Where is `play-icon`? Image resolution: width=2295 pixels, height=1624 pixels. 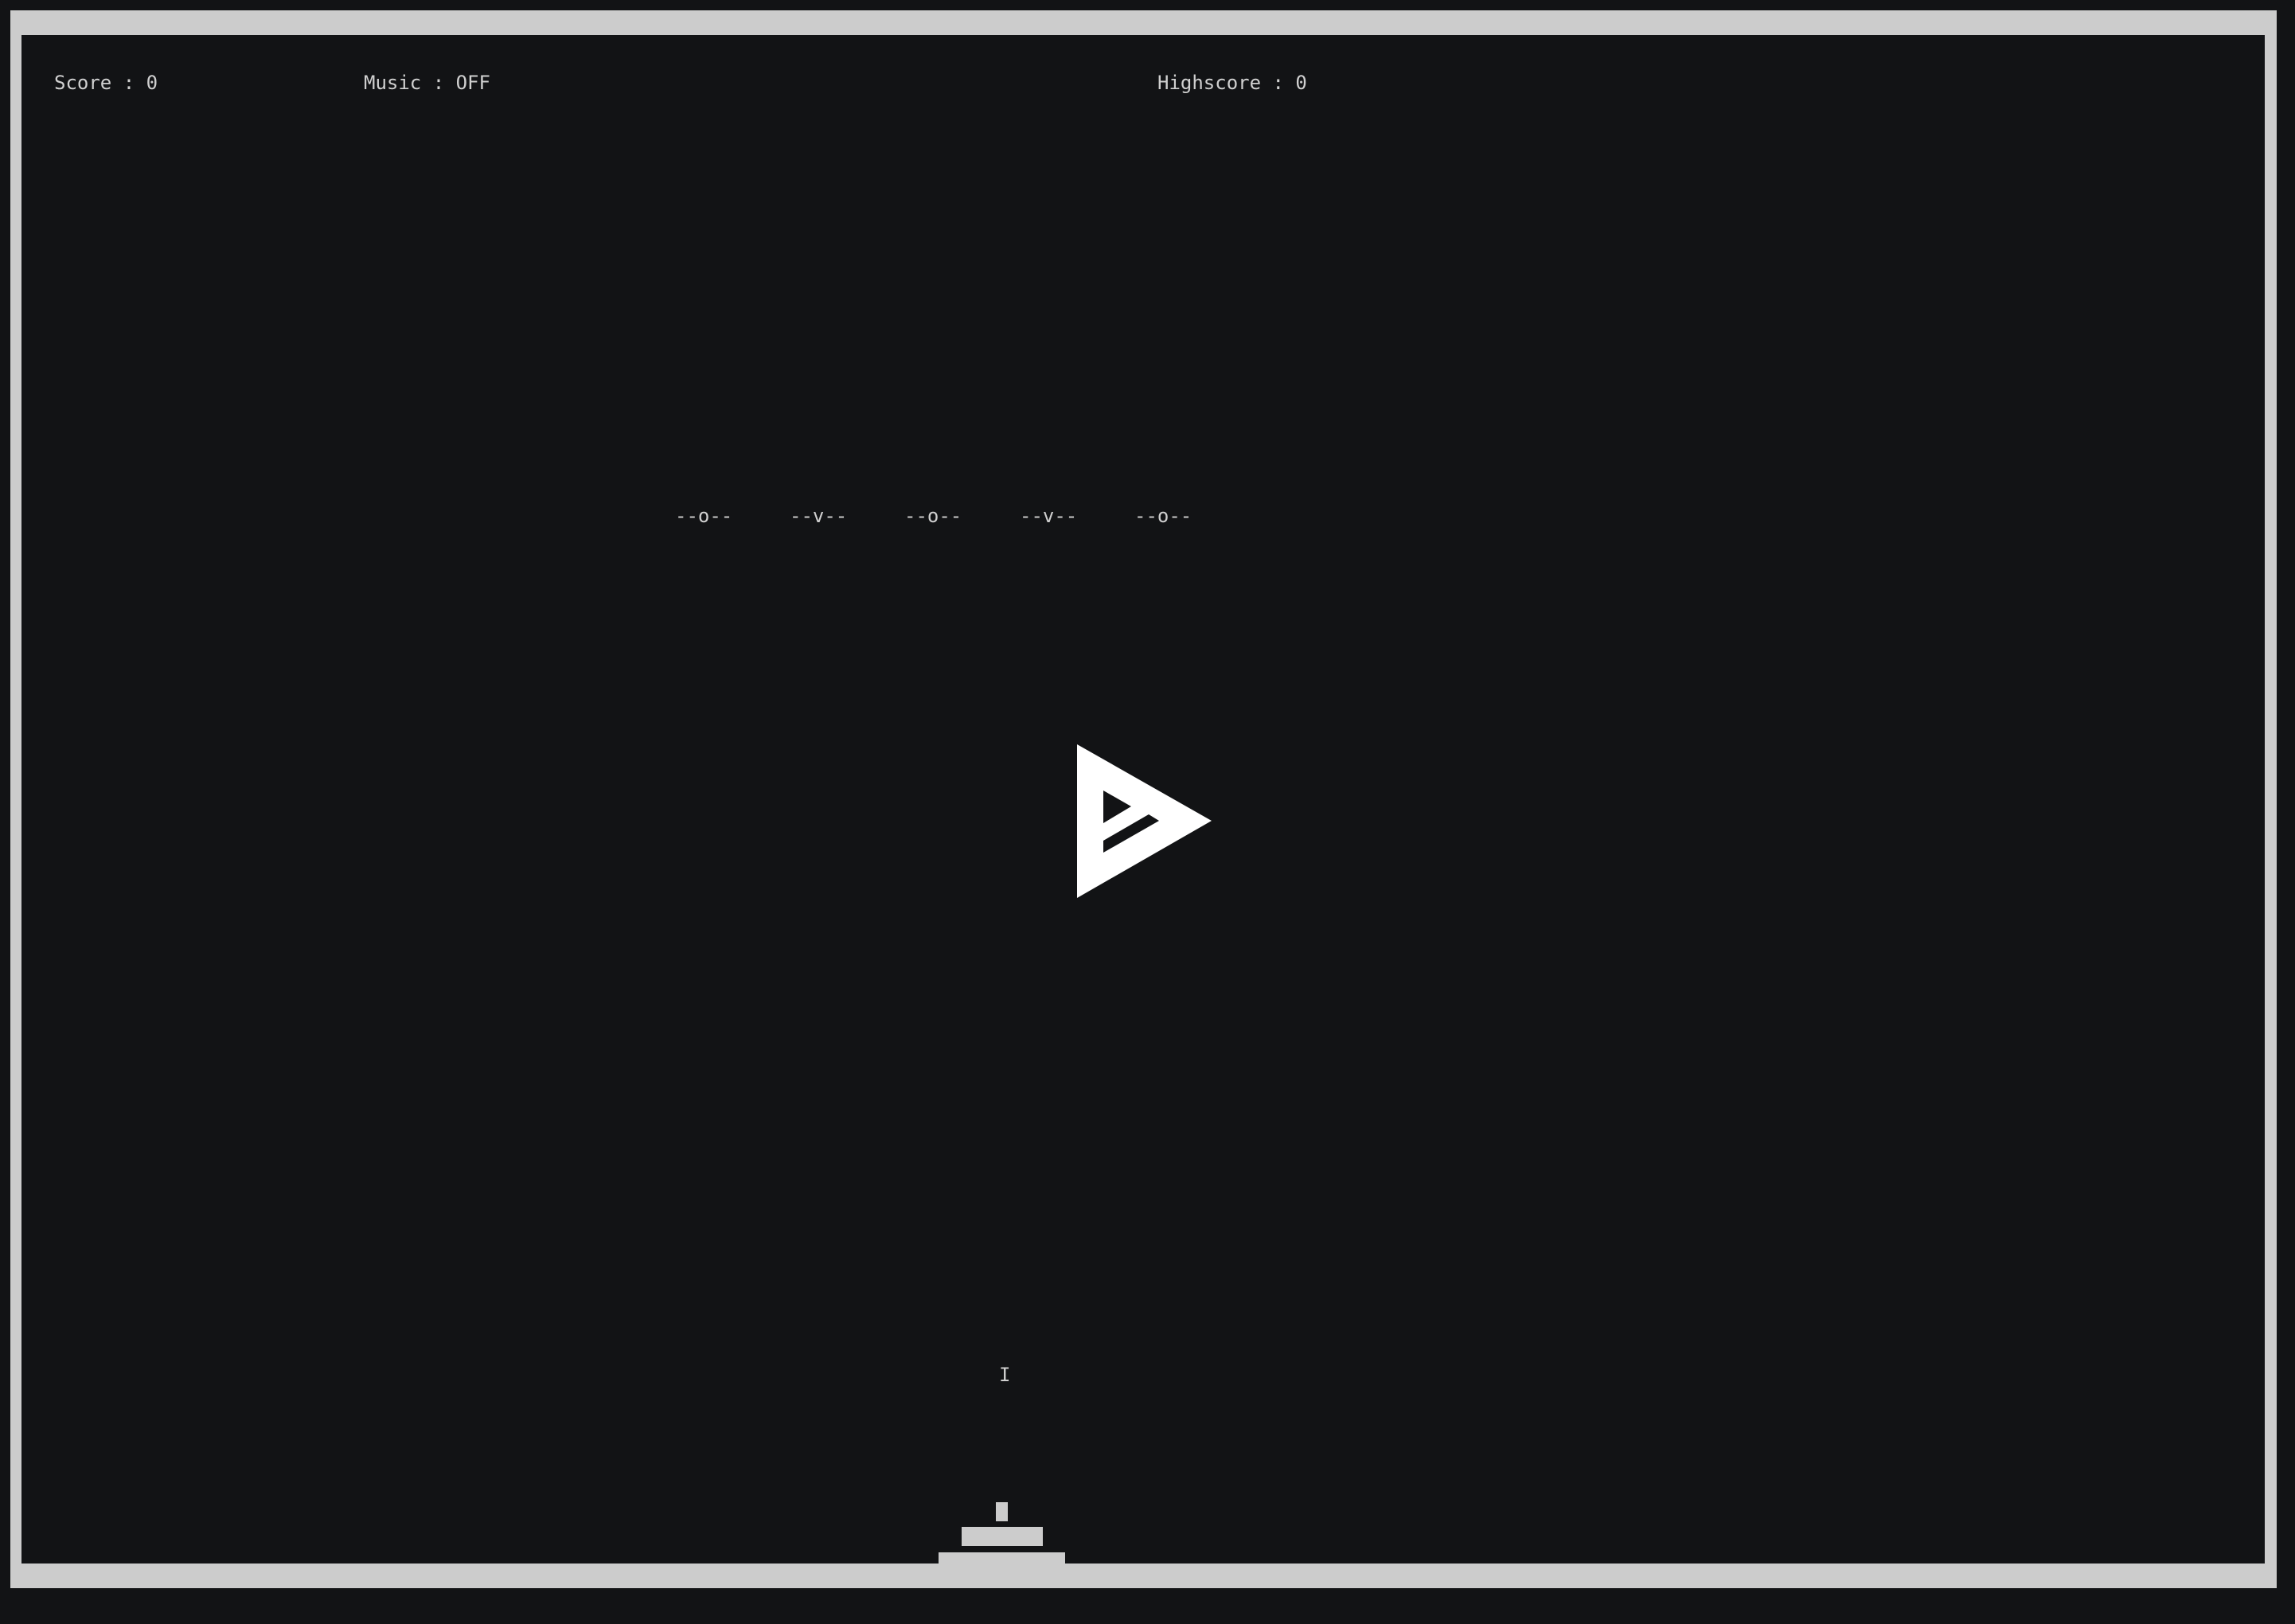 play-icon is located at coordinates (1144, 821).